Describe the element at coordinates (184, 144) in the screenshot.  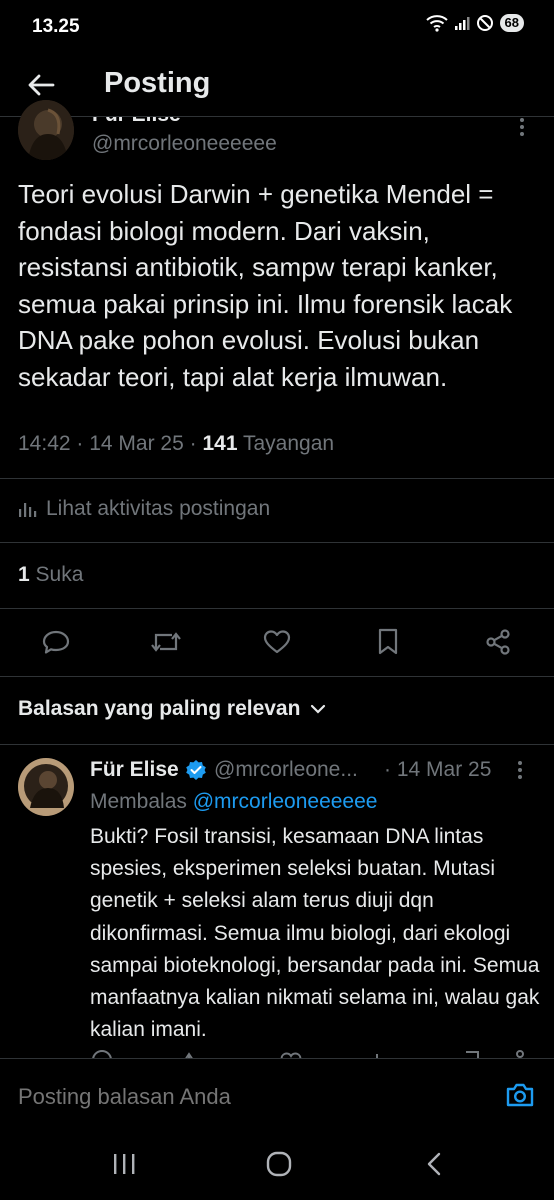
I see `author-handle: @mrcorleoneeeeee` at that location.